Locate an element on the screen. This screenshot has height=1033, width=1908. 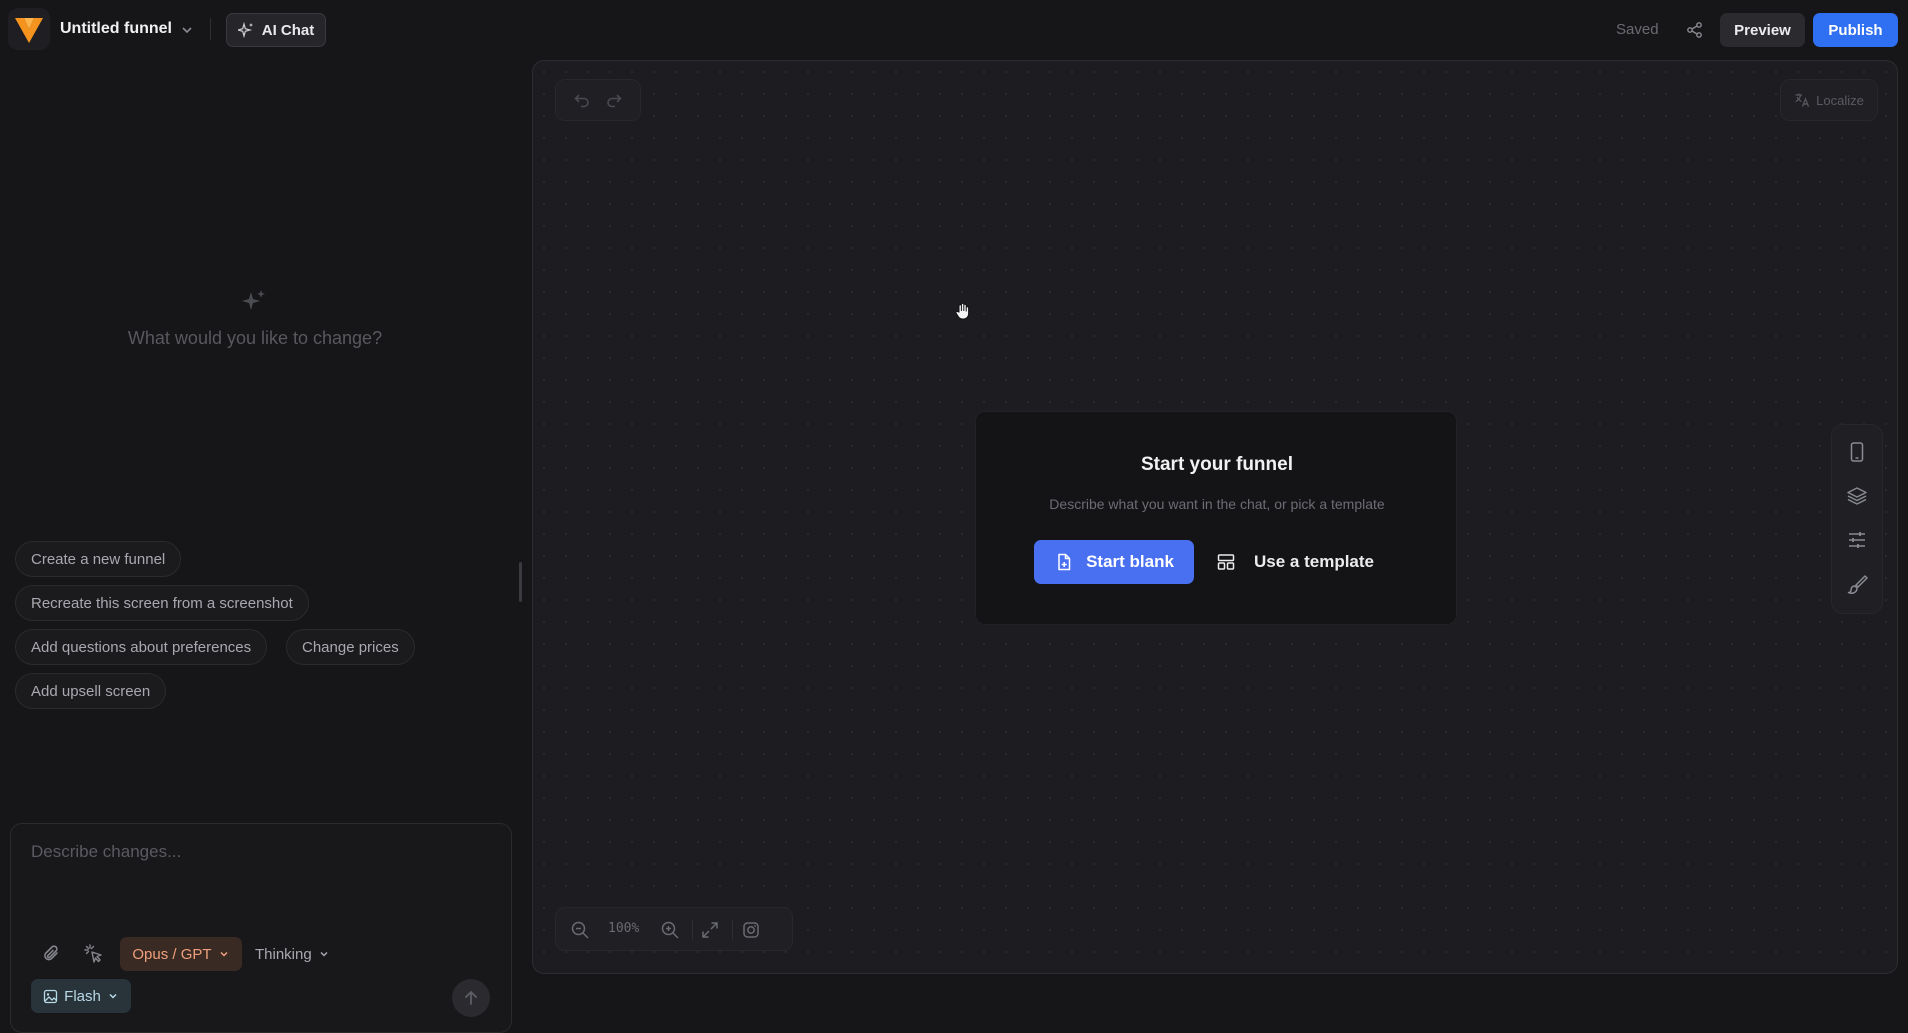
file-plus-icon is located at coordinates (1064, 562).